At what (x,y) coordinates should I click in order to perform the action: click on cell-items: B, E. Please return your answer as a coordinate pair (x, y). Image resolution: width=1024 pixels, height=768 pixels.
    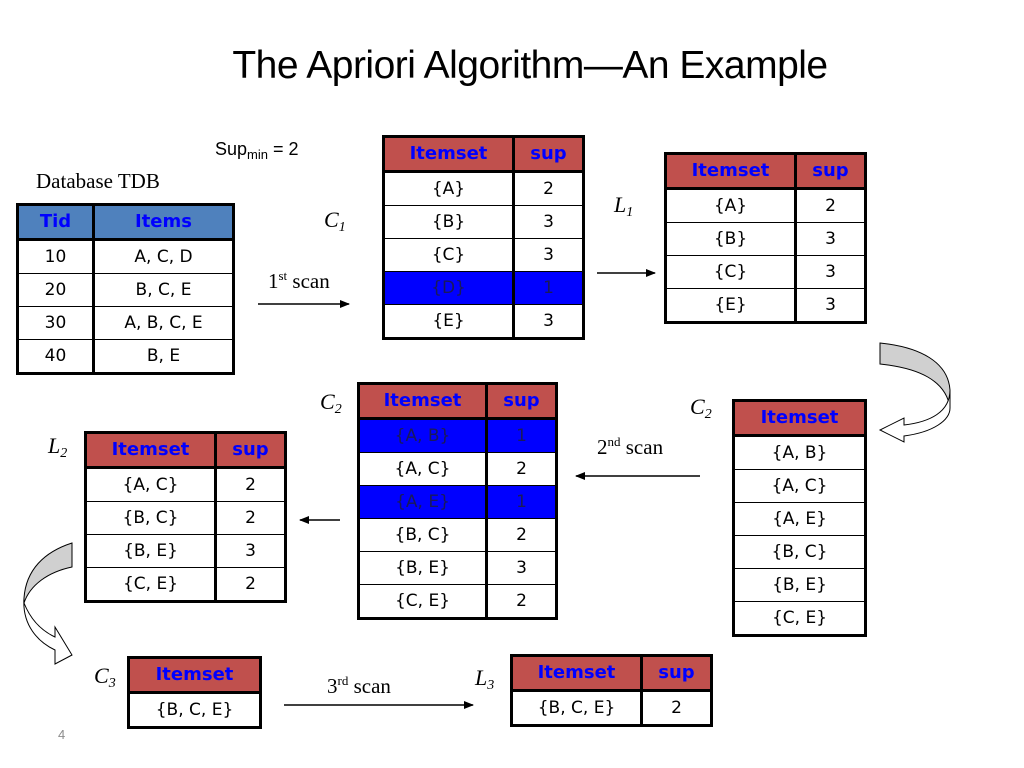
    Looking at the image, I should click on (163, 356).